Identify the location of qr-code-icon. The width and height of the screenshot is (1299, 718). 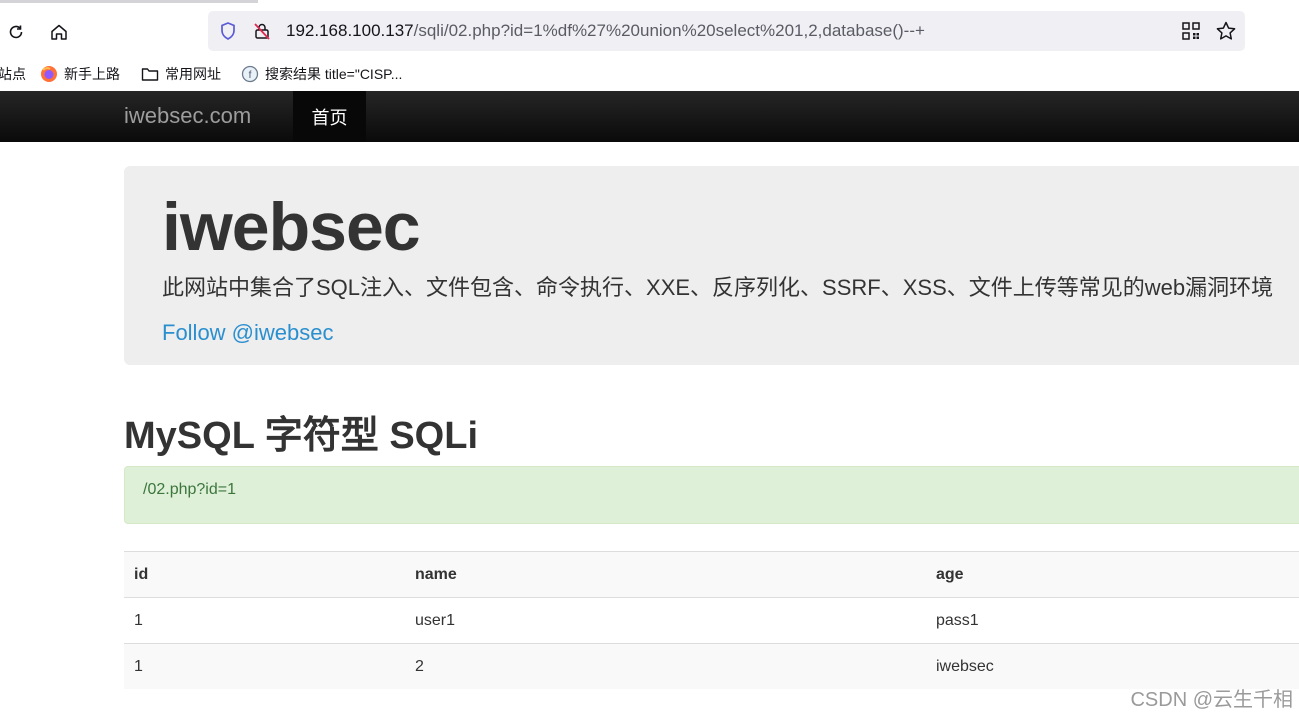
(1191, 33).